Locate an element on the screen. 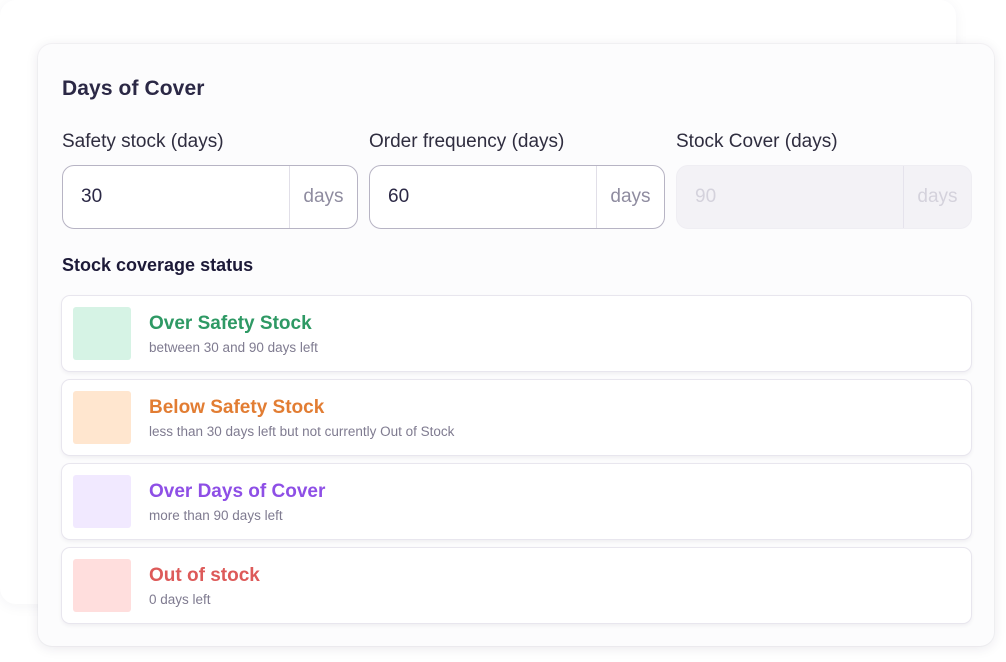 This screenshot has height=662, width=1006. stock-cover-unit: days is located at coordinates (937, 196).